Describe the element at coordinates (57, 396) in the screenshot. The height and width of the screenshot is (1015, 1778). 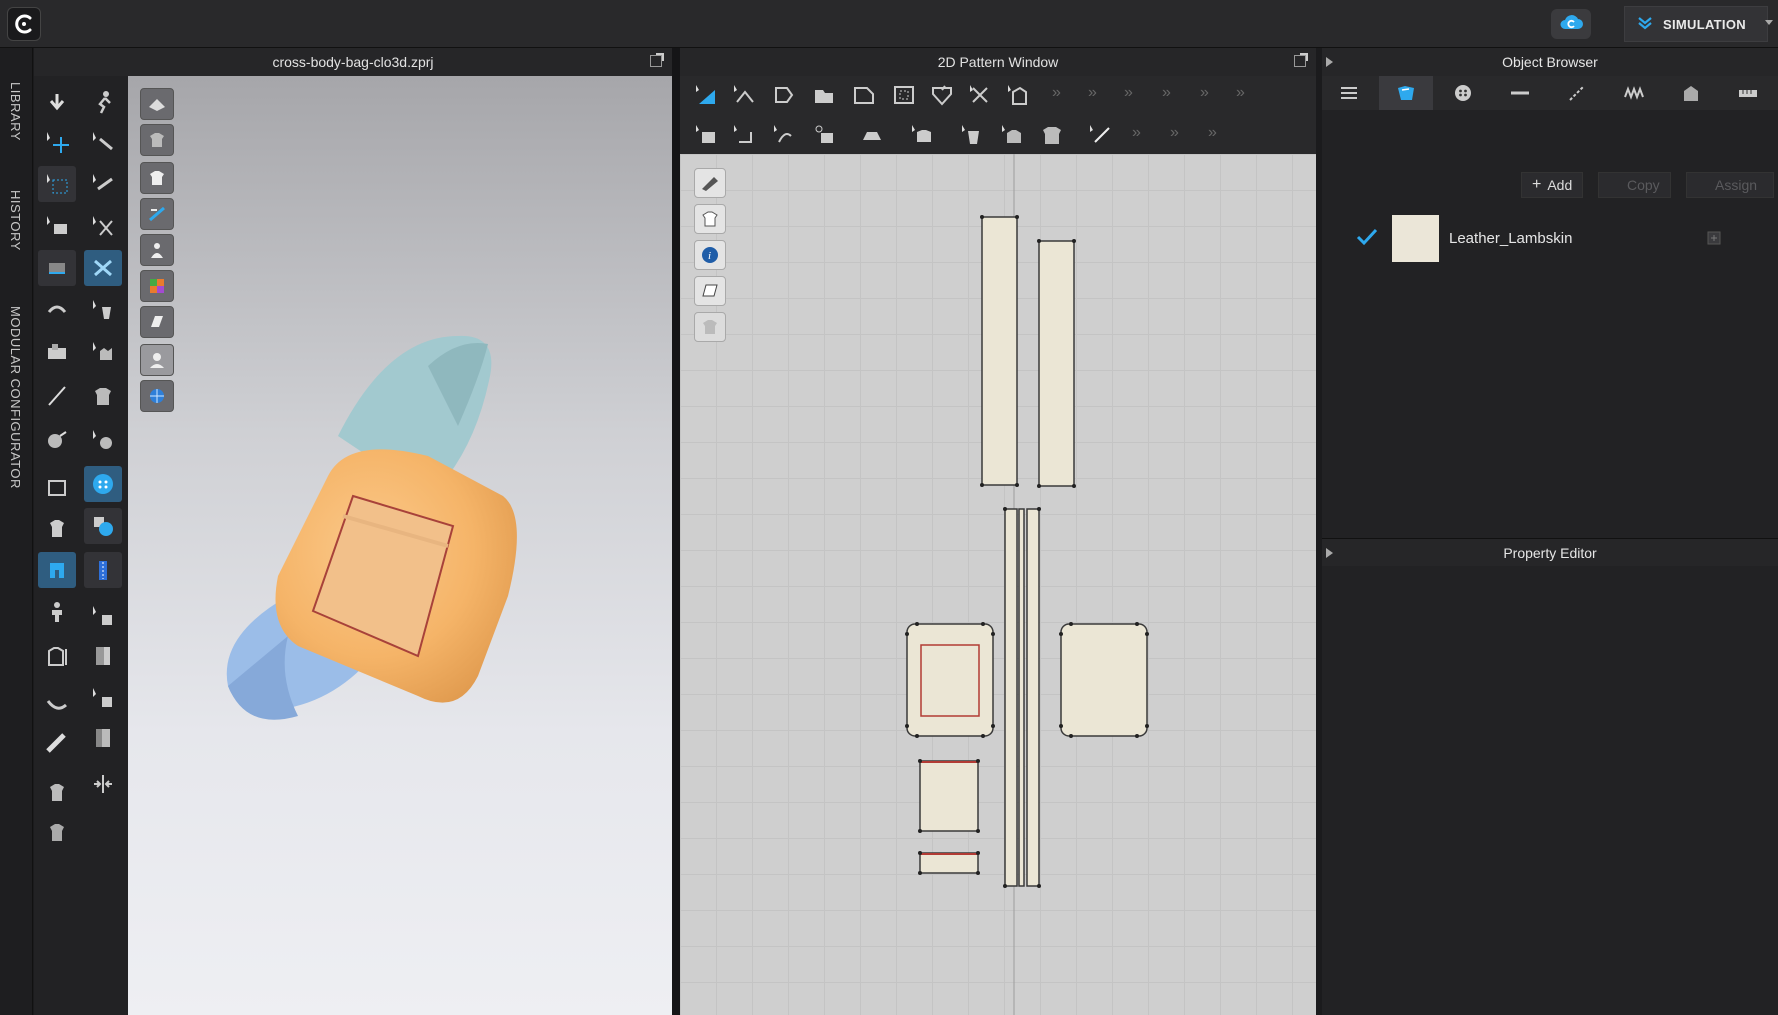
I see `needle-tool-icon` at that location.